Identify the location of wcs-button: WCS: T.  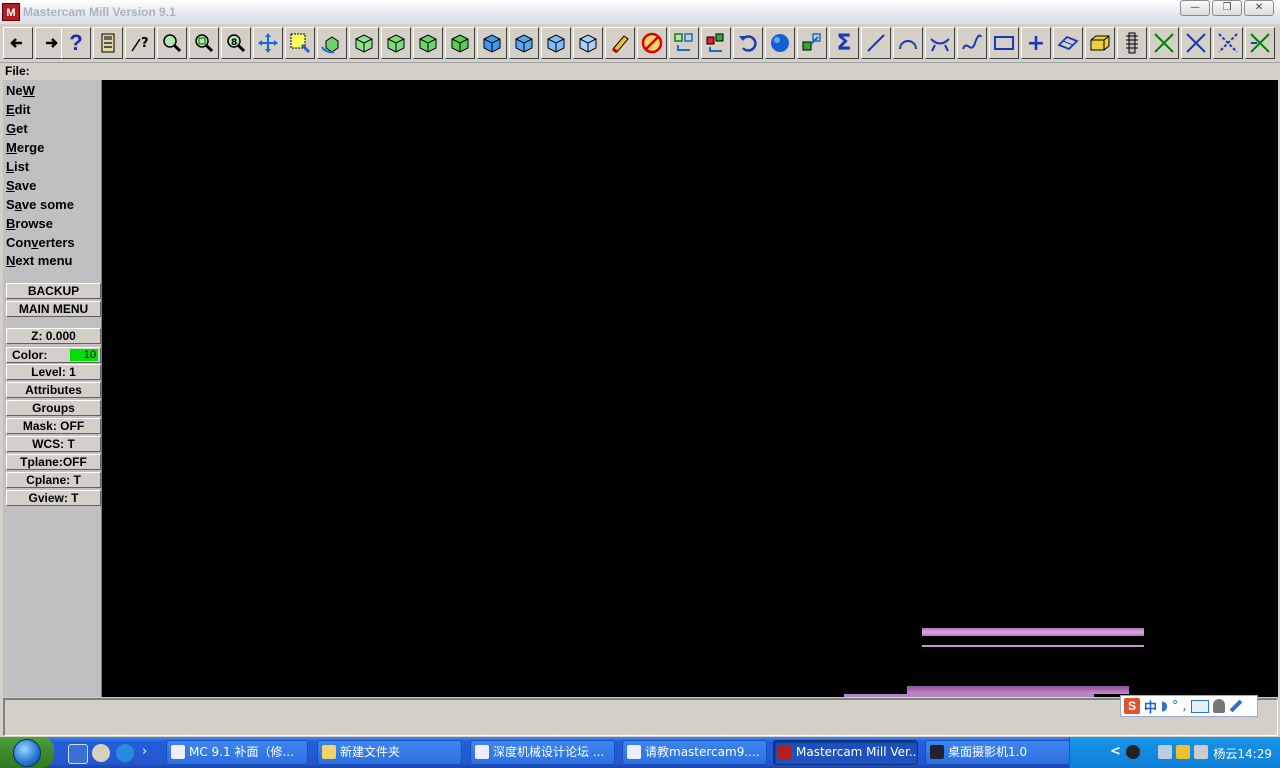
(53, 444).